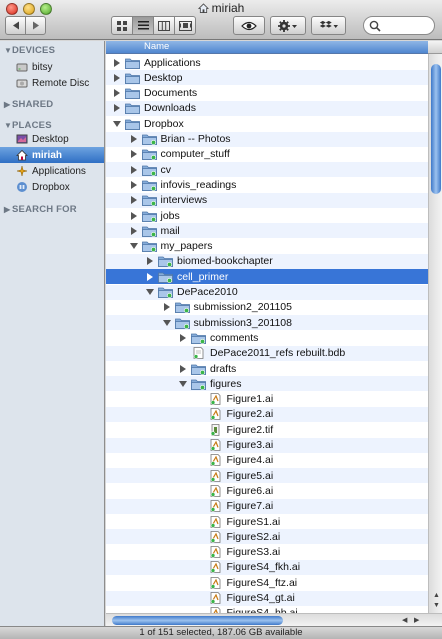 This screenshot has width=442, height=639. What do you see at coordinates (207, 292) in the screenshot?
I see `row-label: DePace2010` at bounding box center [207, 292].